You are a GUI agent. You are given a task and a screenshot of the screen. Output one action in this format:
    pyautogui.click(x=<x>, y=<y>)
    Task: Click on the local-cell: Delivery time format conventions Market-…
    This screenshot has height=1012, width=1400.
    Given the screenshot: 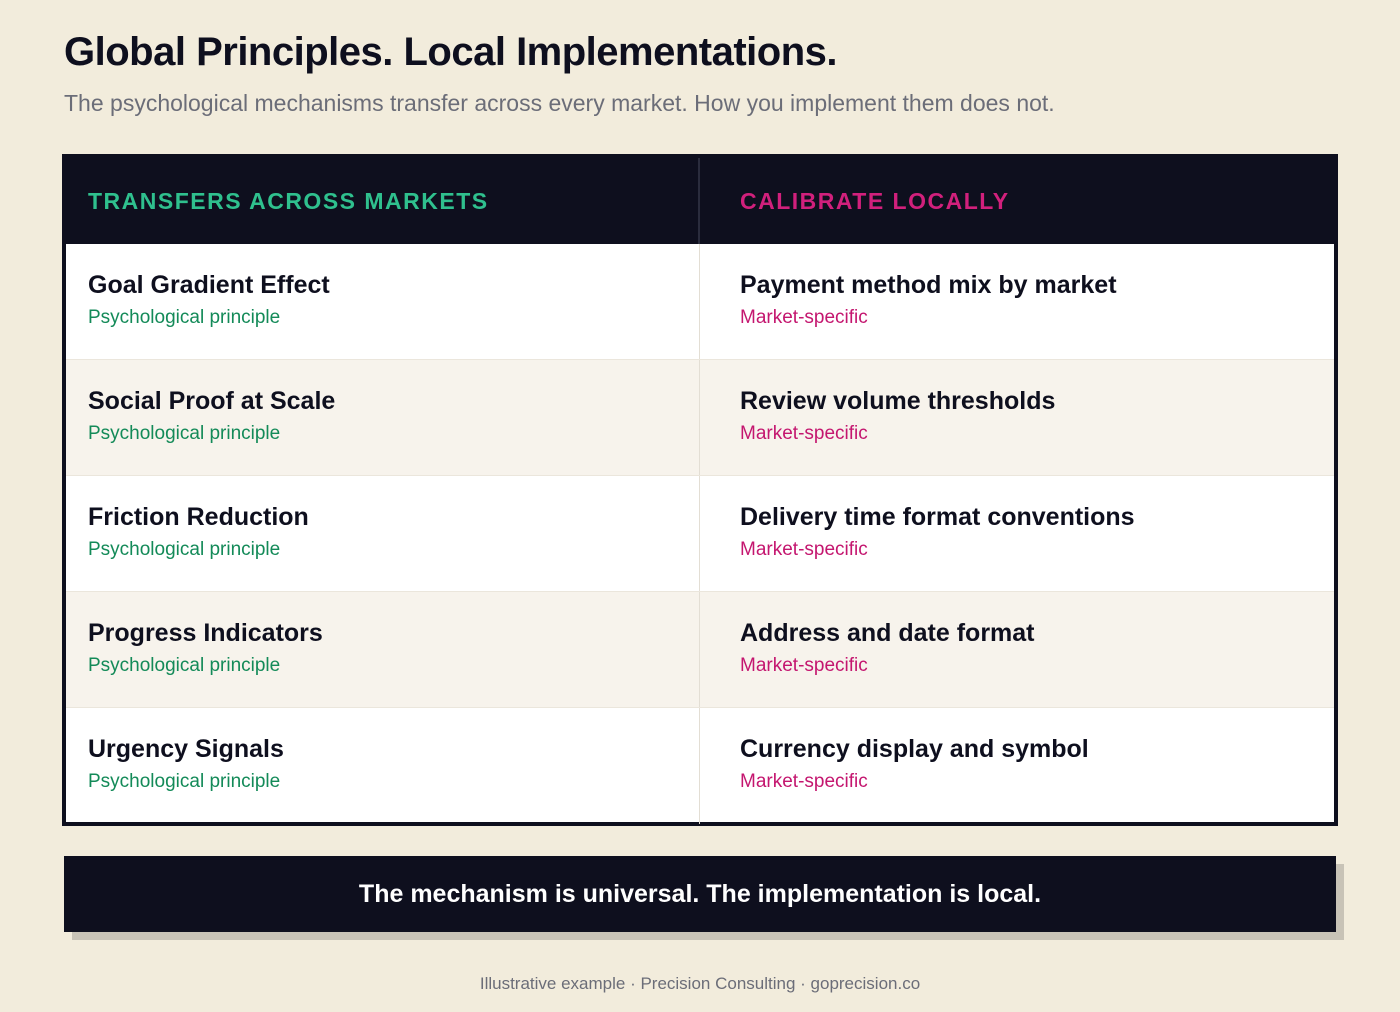 What is the action you would take?
    pyautogui.click(x=1017, y=533)
    